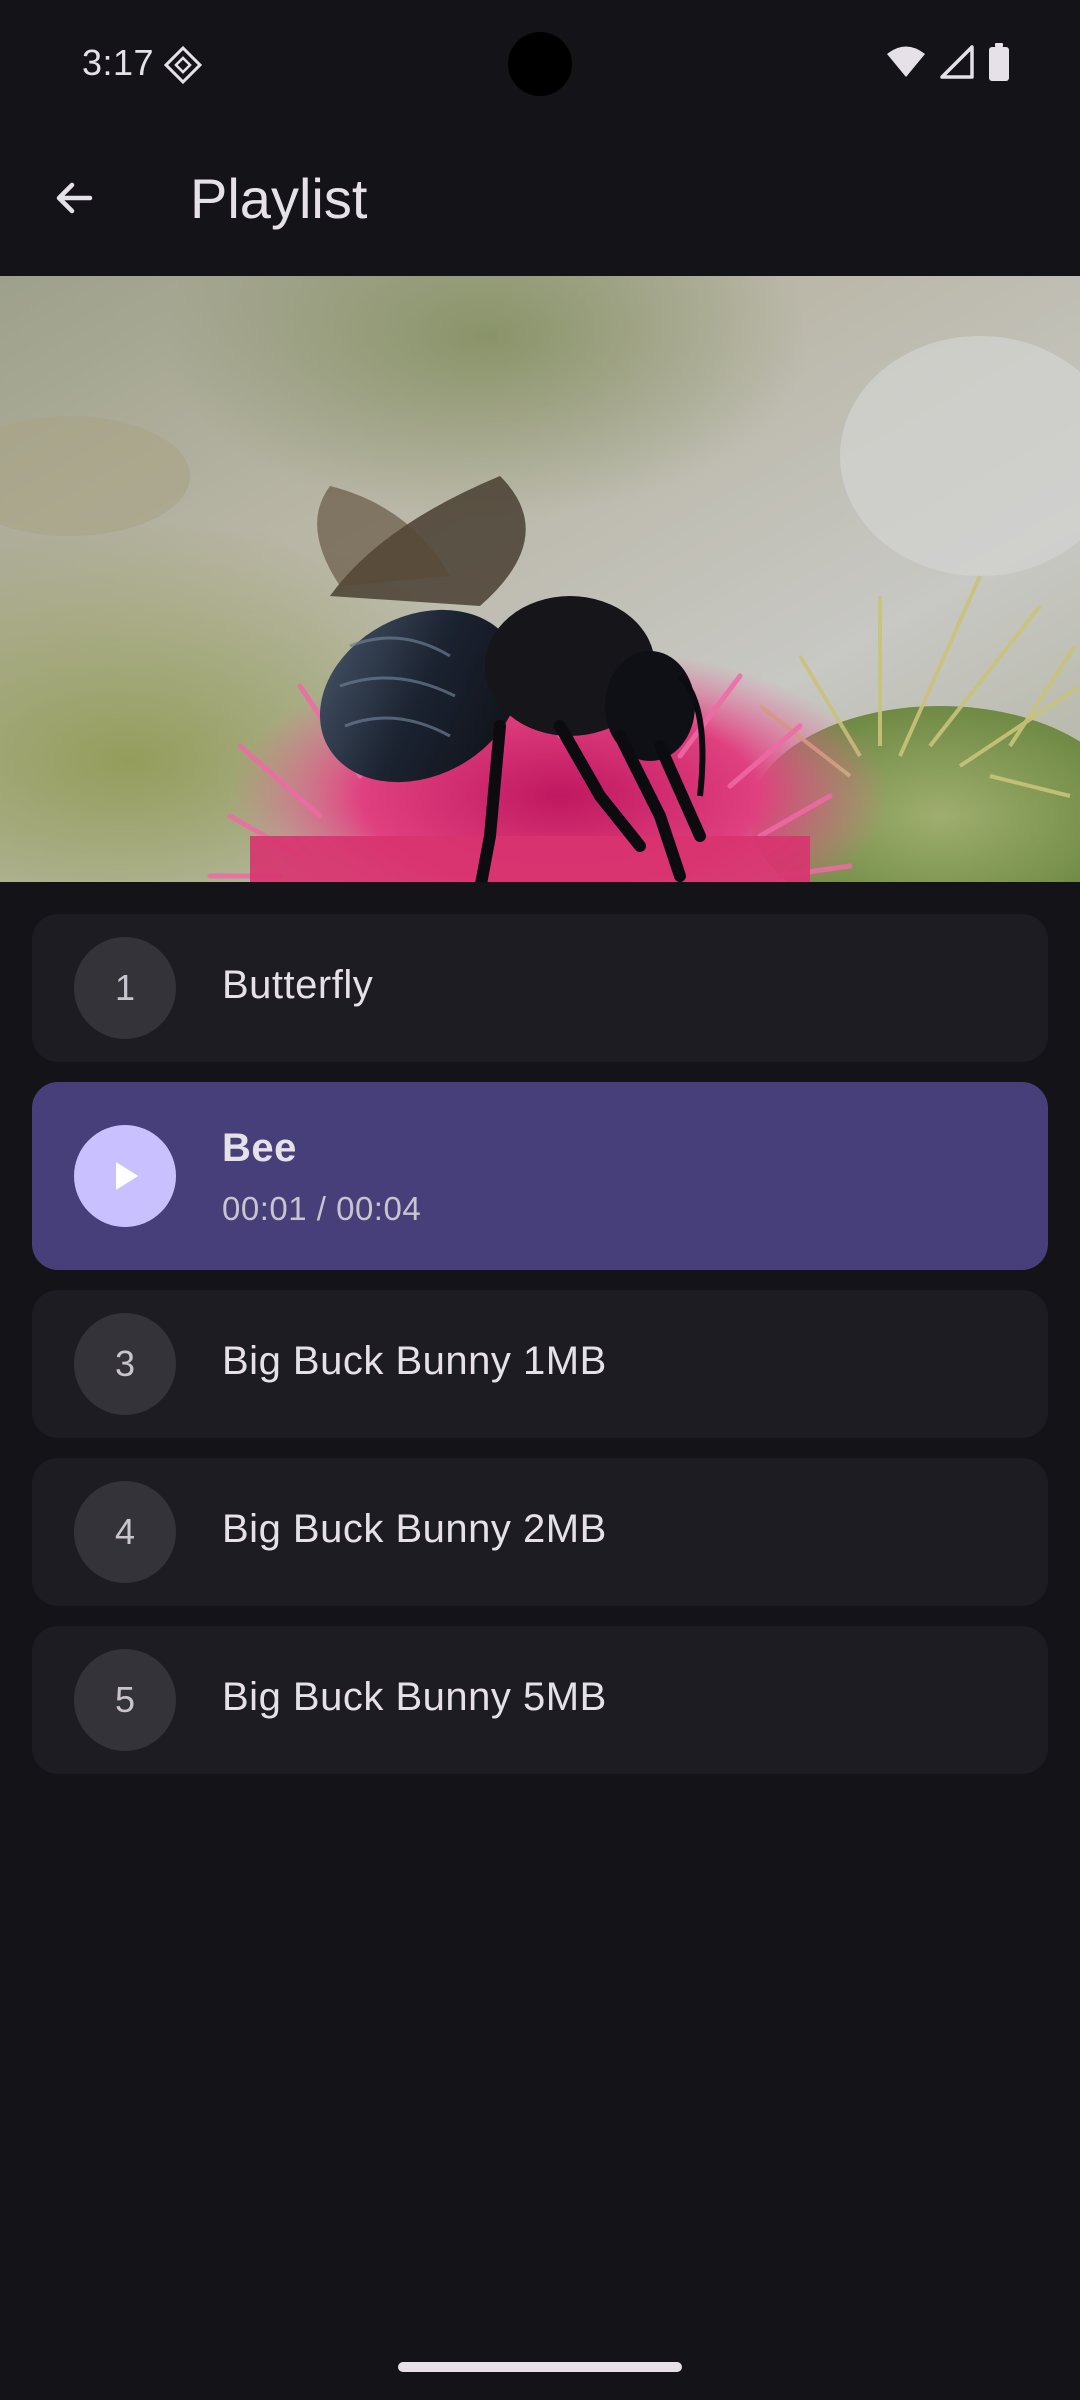  What do you see at coordinates (414, 1697) in the screenshot?
I see `track-title: Big Buck Bunny 5MB` at bounding box center [414, 1697].